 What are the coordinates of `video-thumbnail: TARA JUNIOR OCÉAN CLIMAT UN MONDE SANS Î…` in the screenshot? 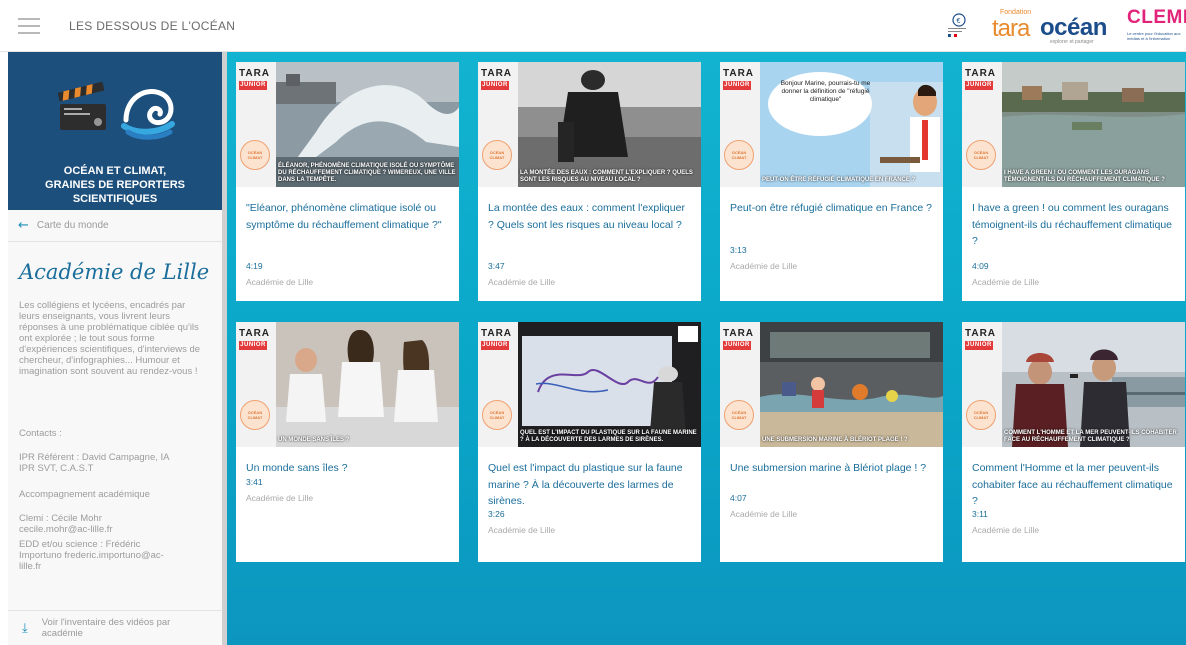 It's located at (347, 384).